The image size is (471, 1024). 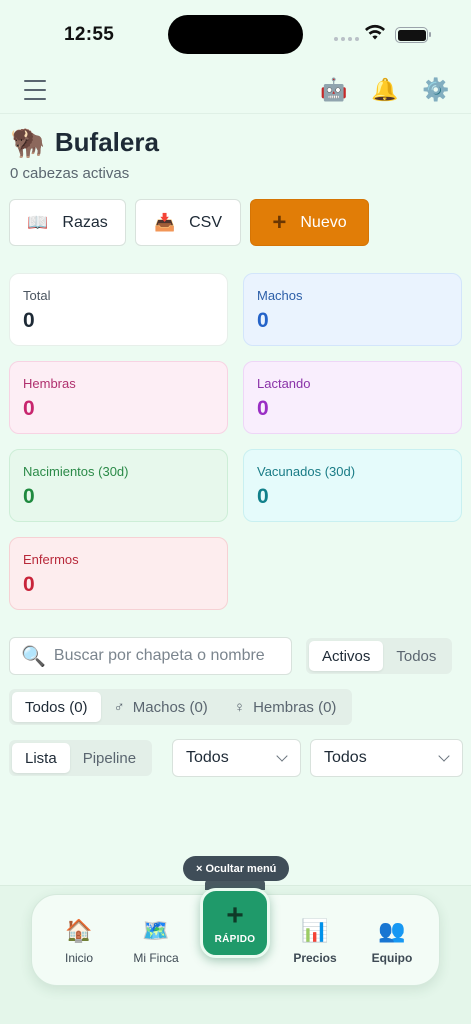 I want to click on filter-select-1: Todos, so click(x=236, y=758).